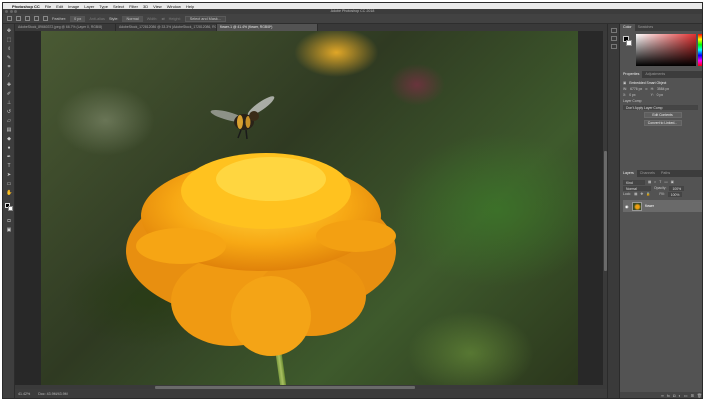 The height and width of the screenshot is (401, 705). What do you see at coordinates (625, 89) in the screenshot?
I see `w-label: W:` at bounding box center [625, 89].